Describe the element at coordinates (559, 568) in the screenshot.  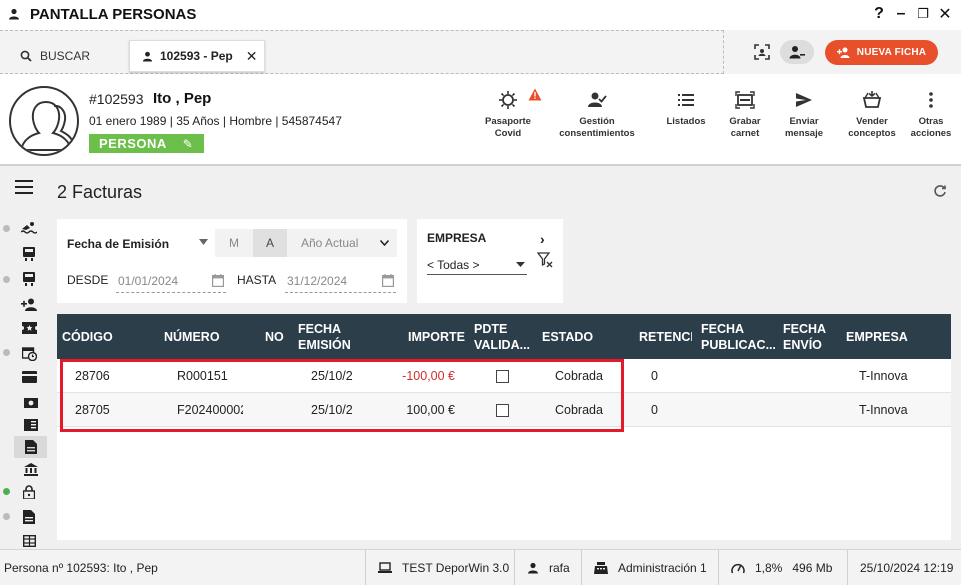
I see `status-user-text: rafa` at that location.